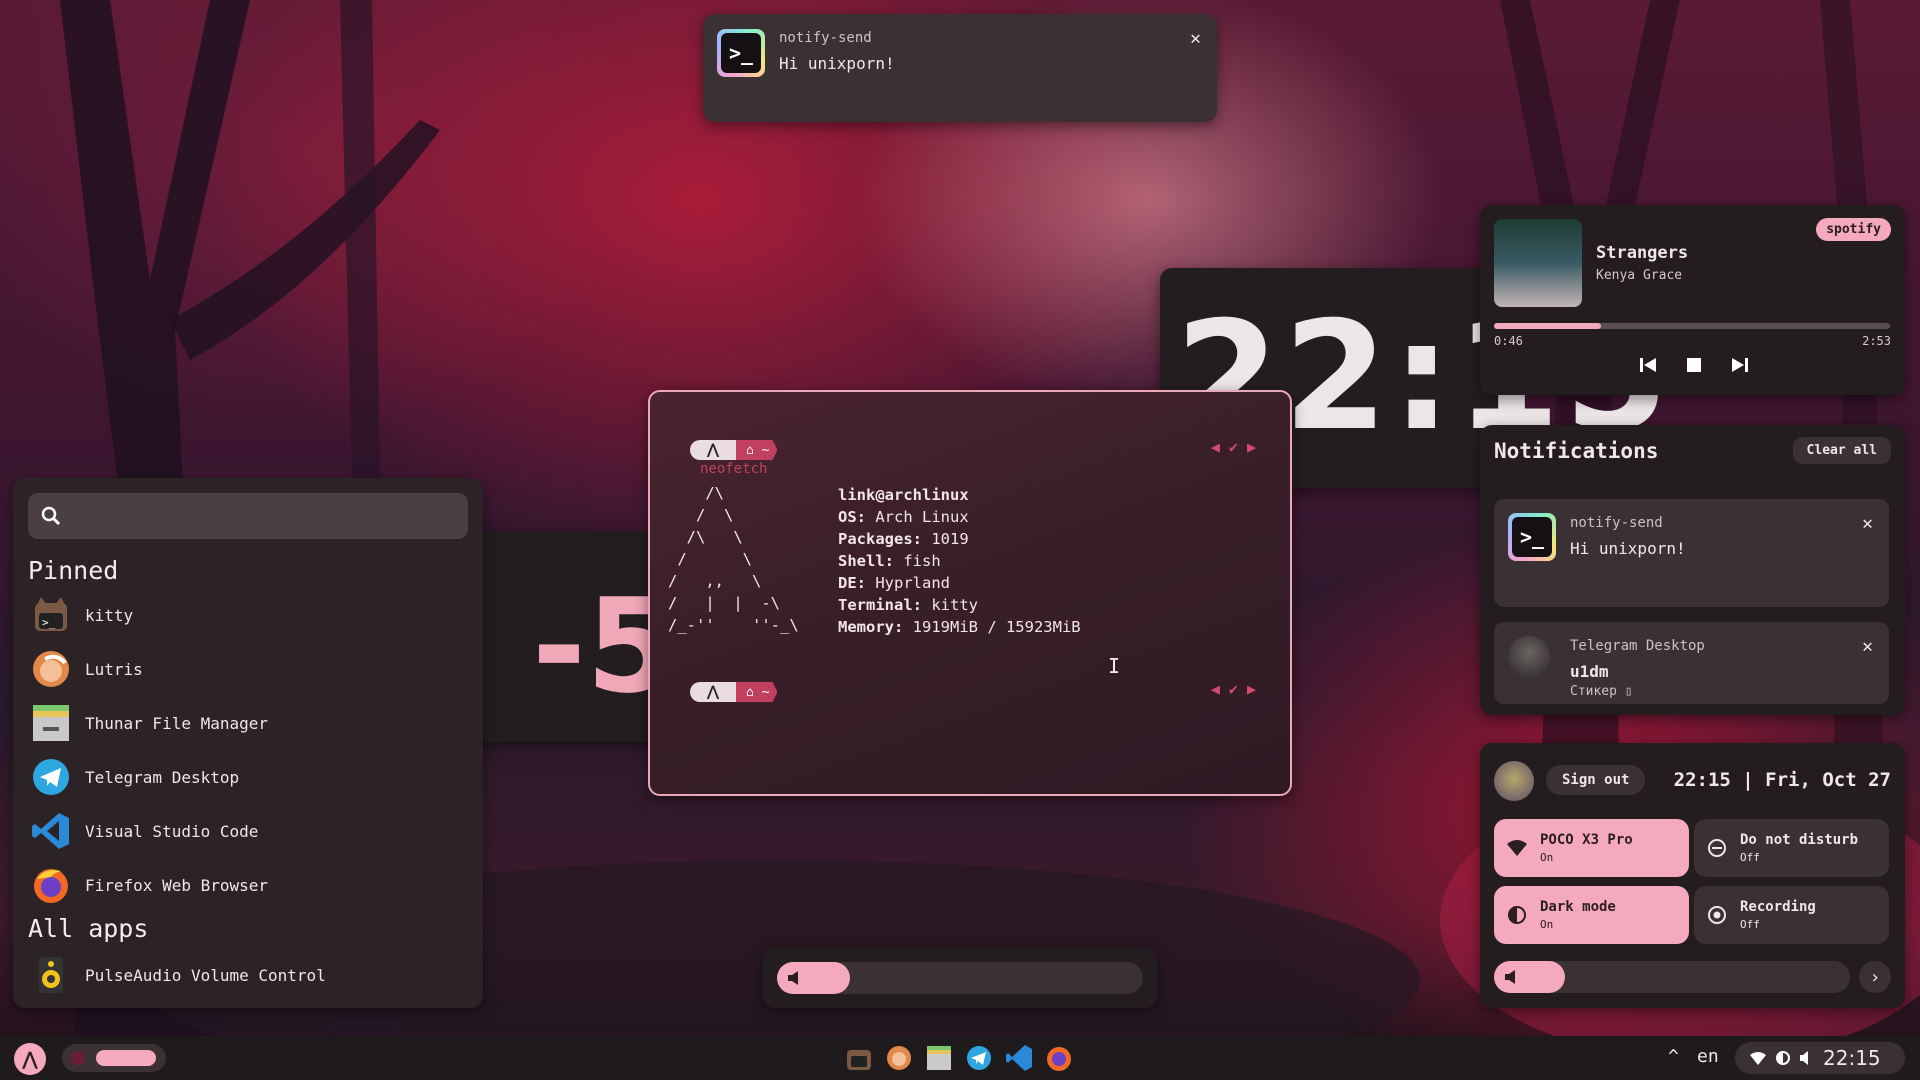 The image size is (1920, 1080). Describe the element at coordinates (1596, 780) in the screenshot. I see `sign-out-button: Sign out` at that location.